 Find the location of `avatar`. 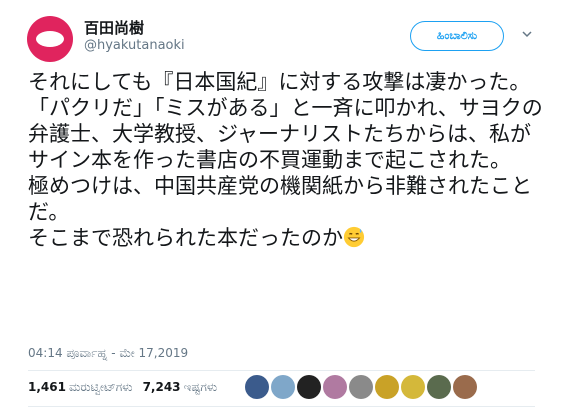

avatar is located at coordinates (50, 39).